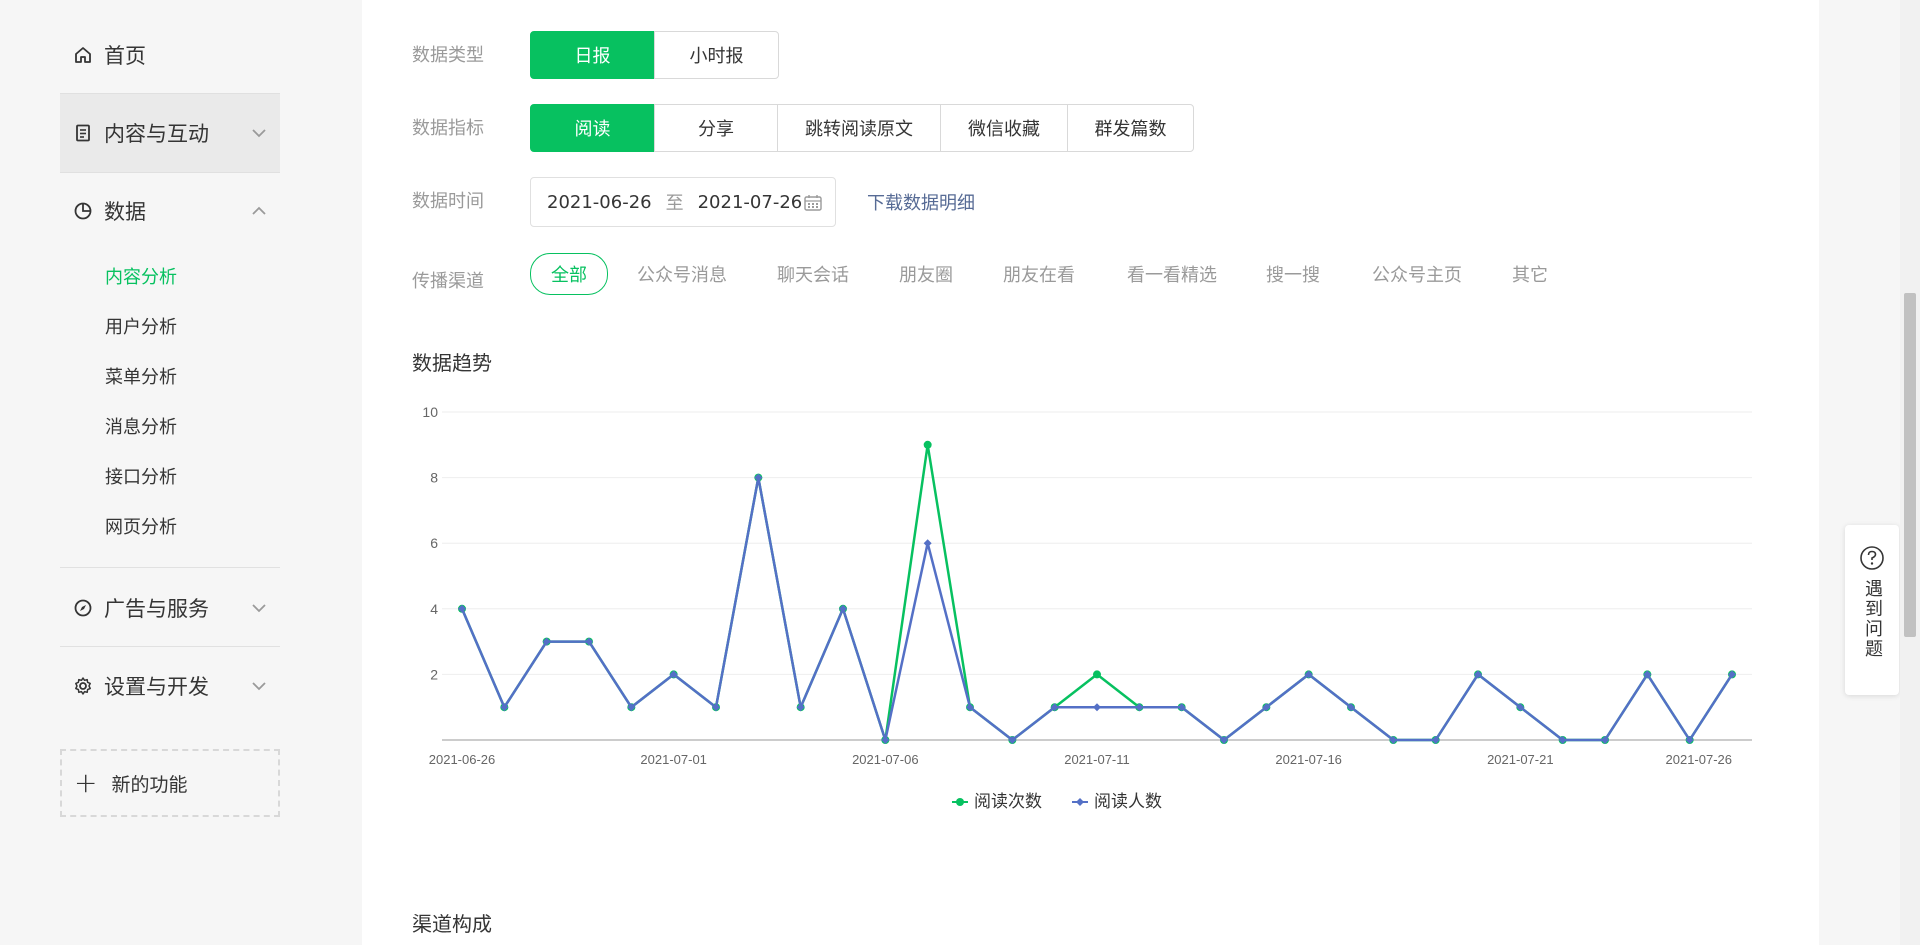 The image size is (1920, 945). I want to click on plus-icon: +, so click(86, 782).